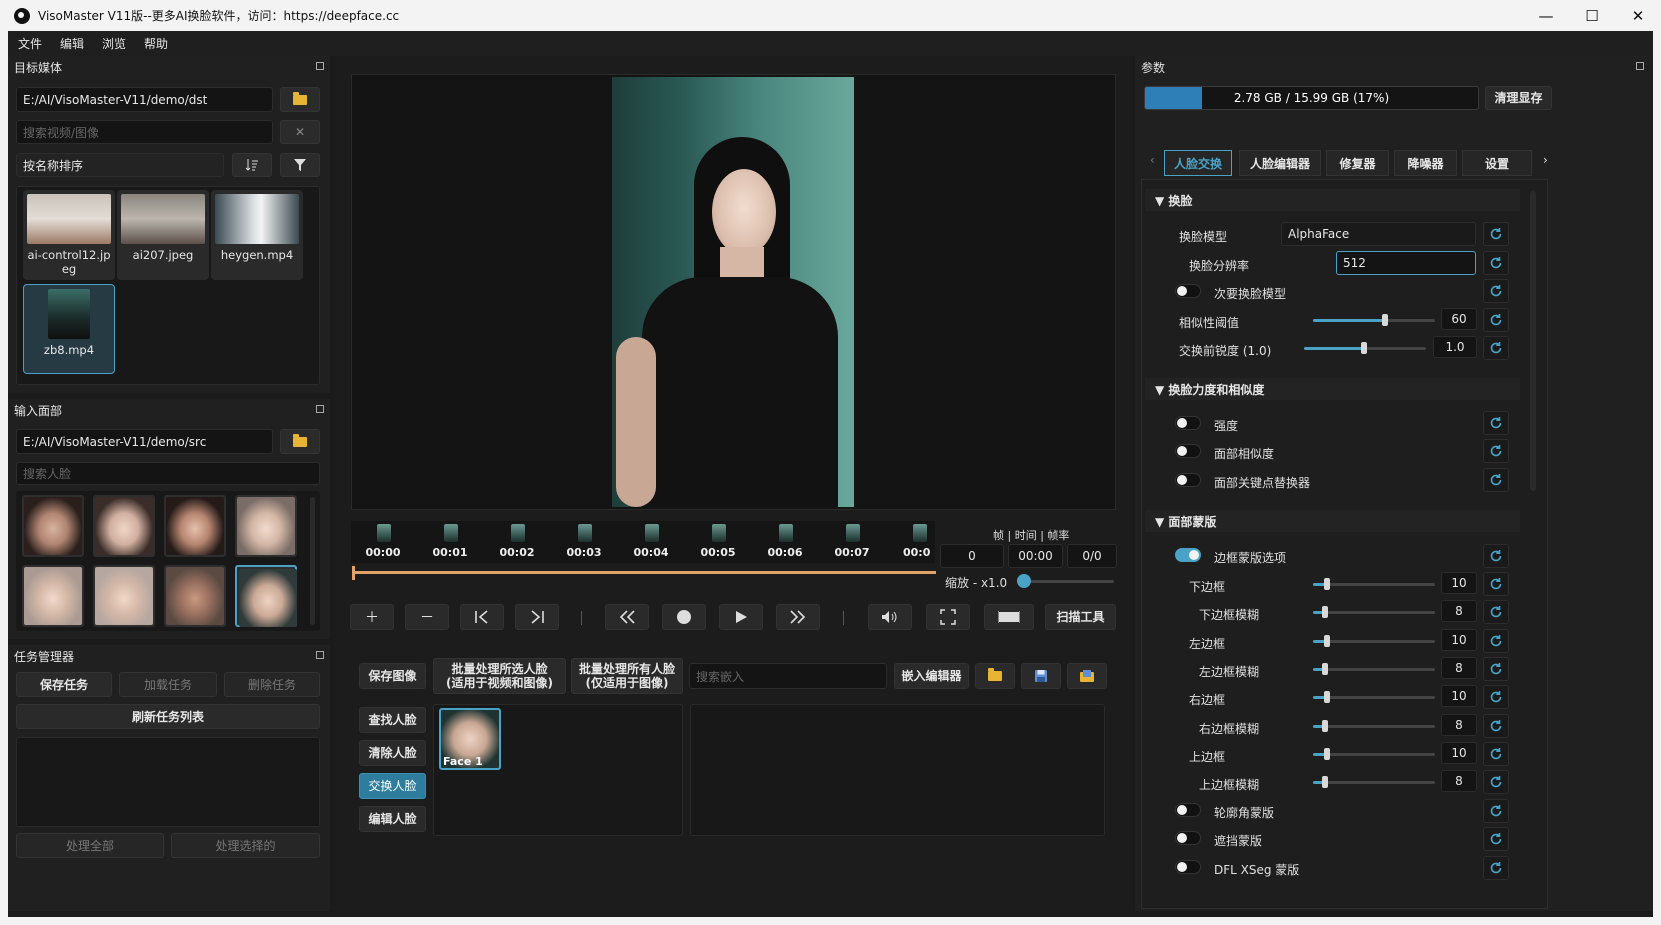 The width and height of the screenshot is (1661, 925). Describe the element at coordinates (1374, 669) in the screenshot. I see `left-blur-slider` at that location.